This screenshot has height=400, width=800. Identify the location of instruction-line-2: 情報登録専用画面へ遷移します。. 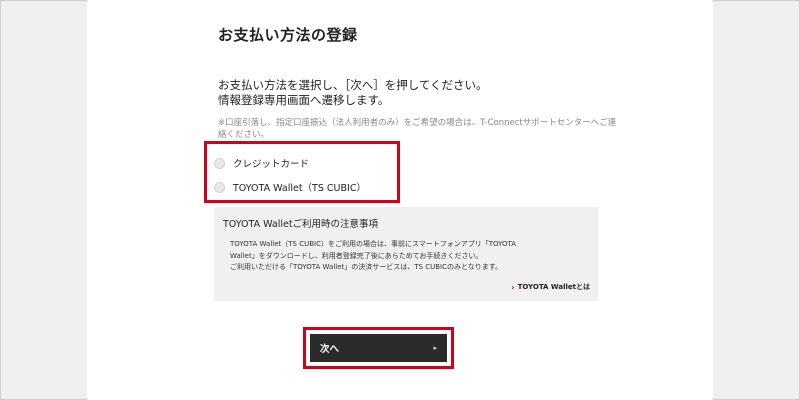
(304, 100).